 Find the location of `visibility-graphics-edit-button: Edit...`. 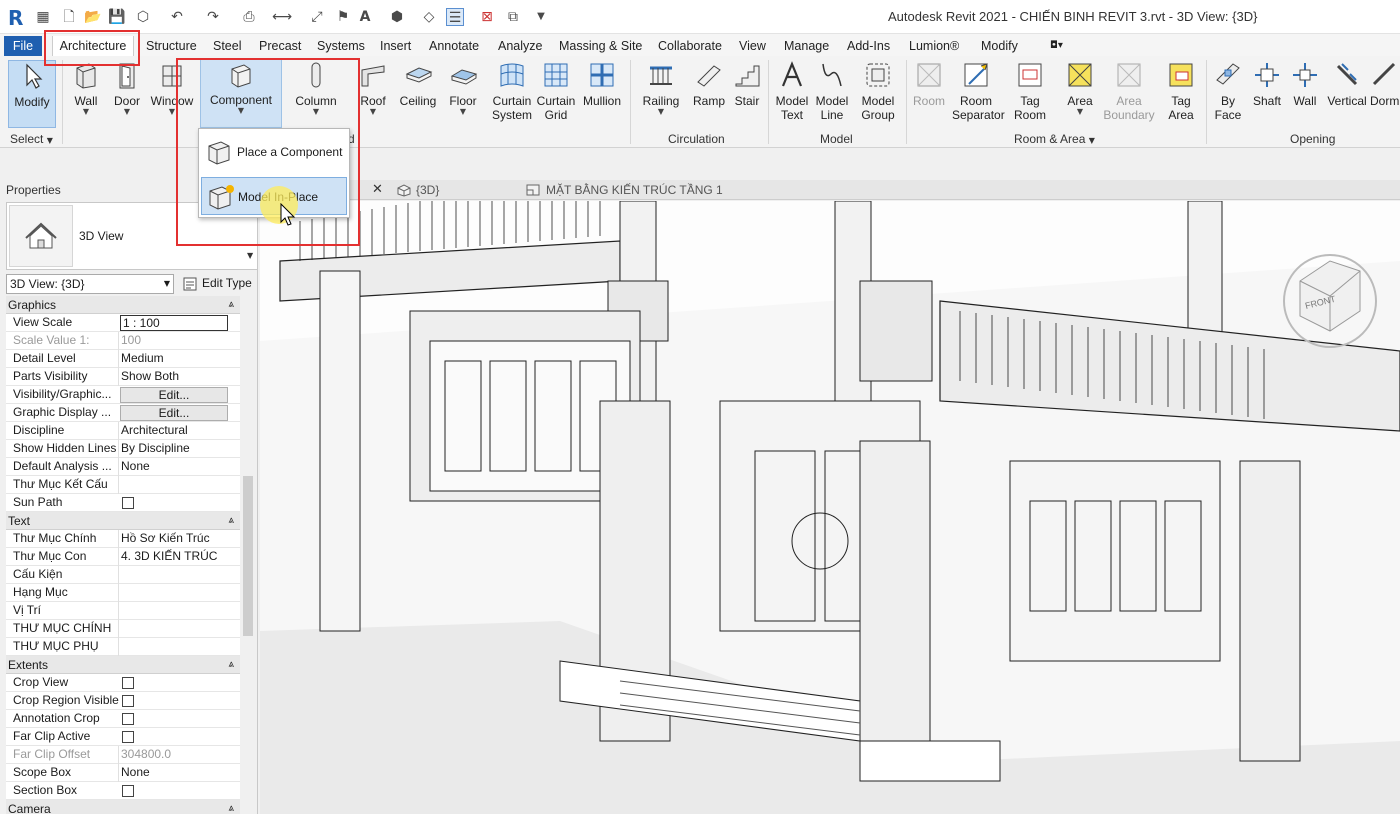

visibility-graphics-edit-button: Edit... is located at coordinates (174, 395).